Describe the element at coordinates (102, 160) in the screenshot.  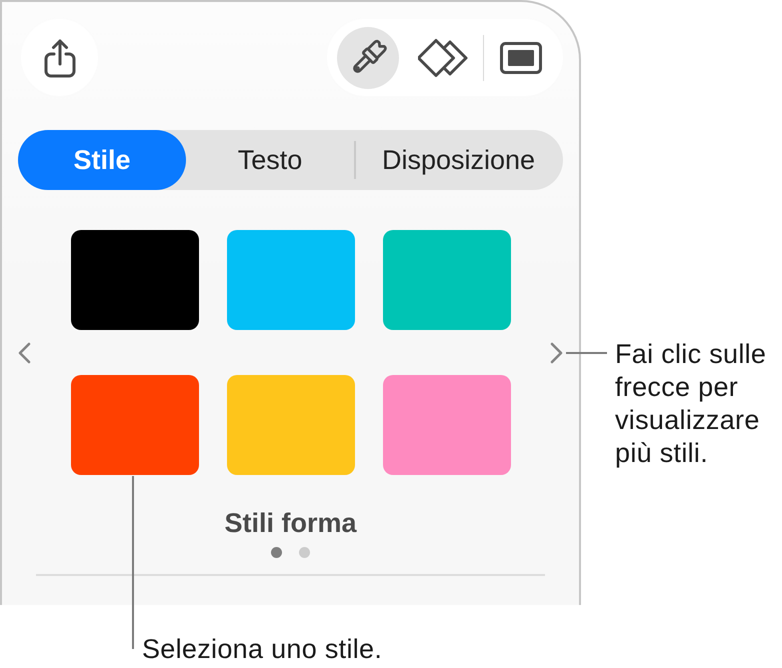
I see `tab: Stile` at that location.